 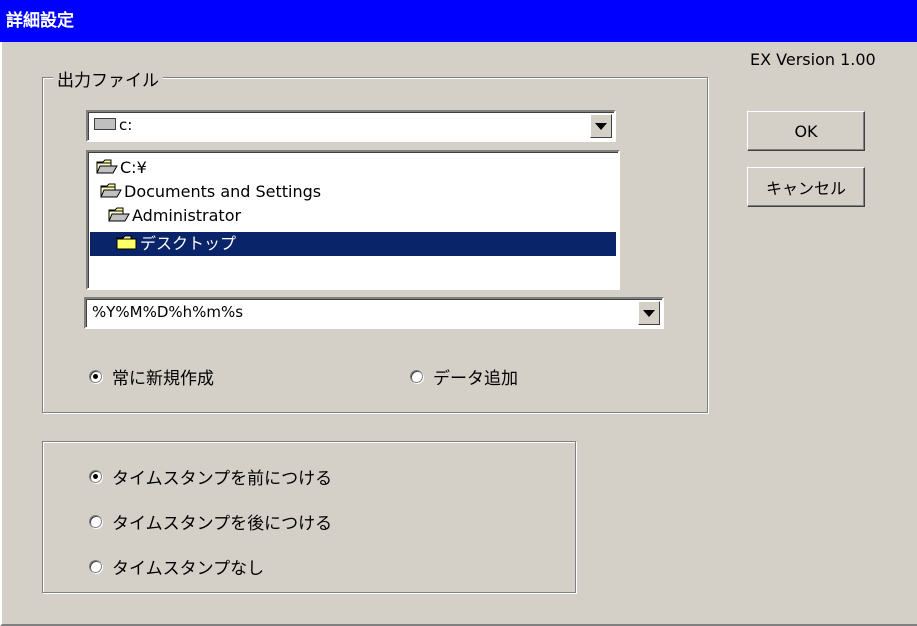 I want to click on filename-format-select: %Y%M%D%h%m%s, so click(x=374, y=313).